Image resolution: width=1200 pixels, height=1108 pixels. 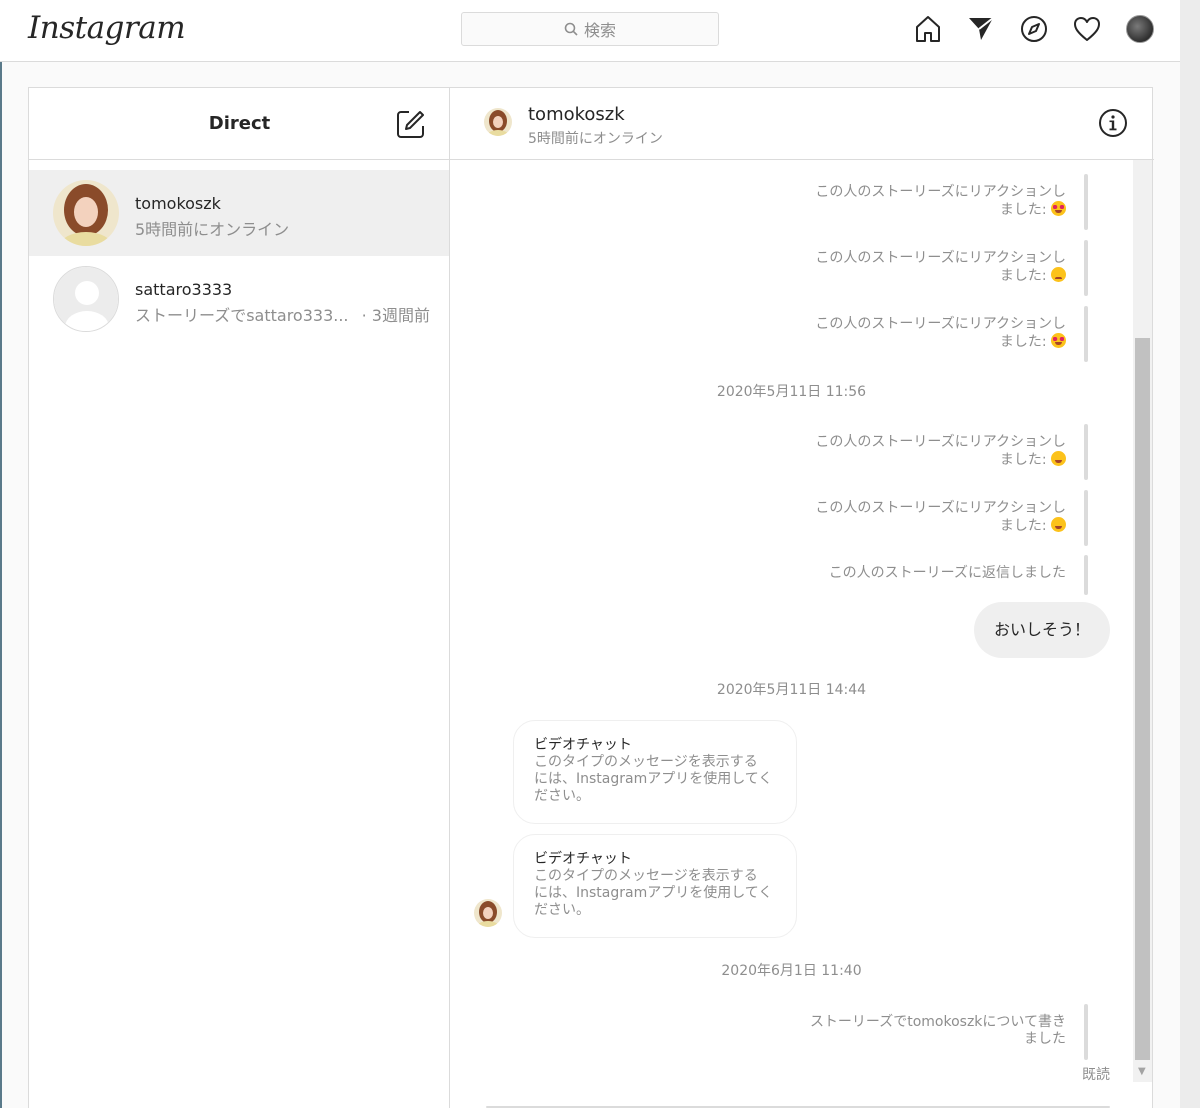 I want to click on compose-icon, so click(x=411, y=124).